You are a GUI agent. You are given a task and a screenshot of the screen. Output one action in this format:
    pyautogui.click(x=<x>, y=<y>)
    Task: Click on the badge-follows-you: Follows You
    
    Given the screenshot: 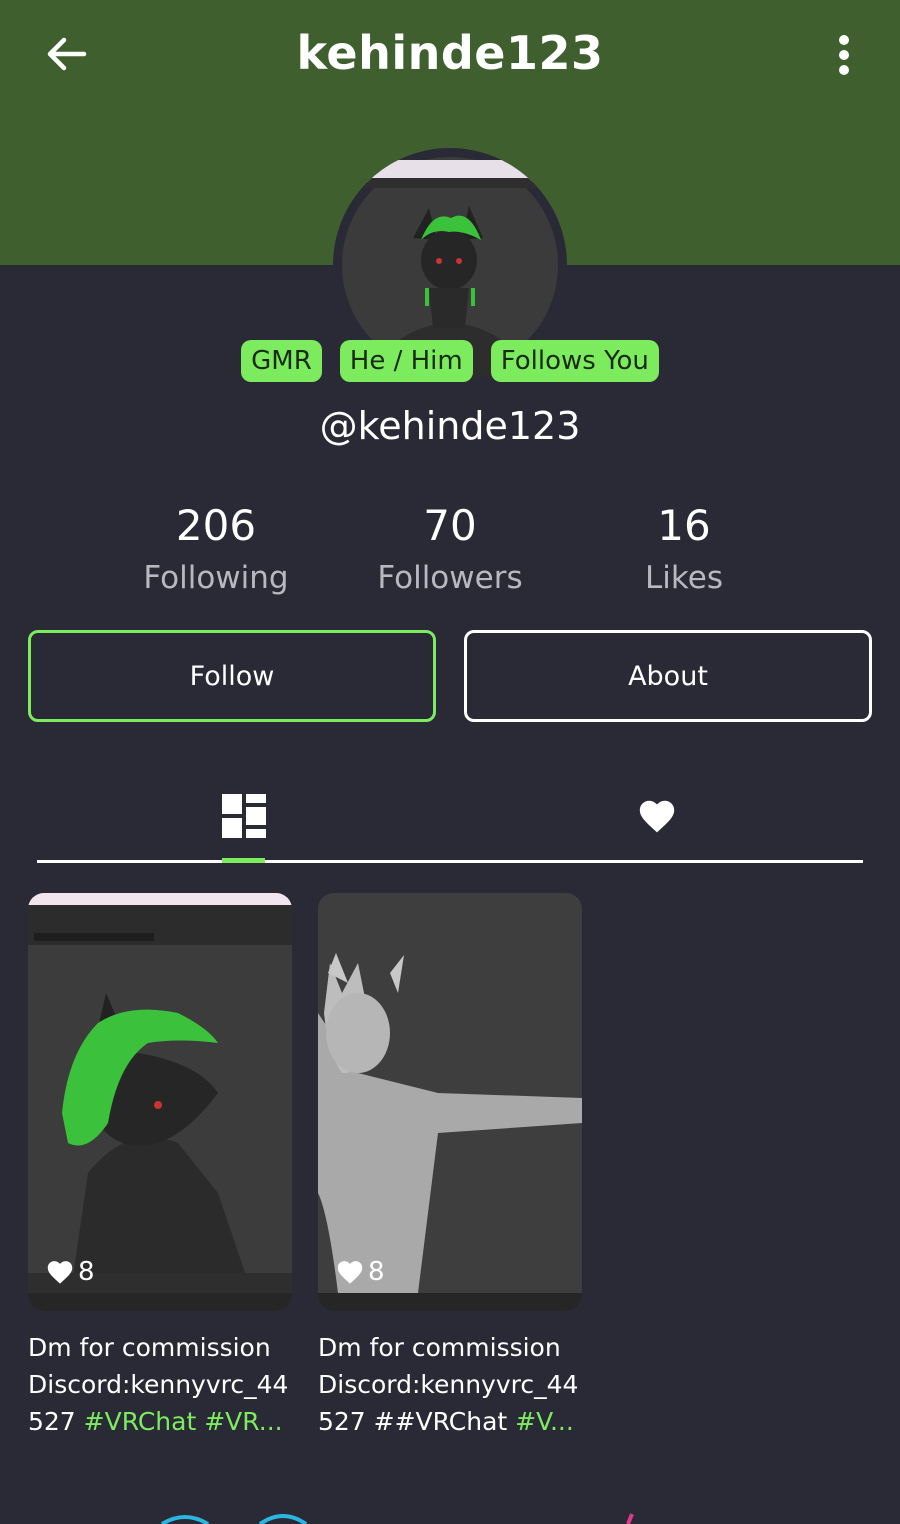 What is the action you would take?
    pyautogui.click(x=574, y=361)
    